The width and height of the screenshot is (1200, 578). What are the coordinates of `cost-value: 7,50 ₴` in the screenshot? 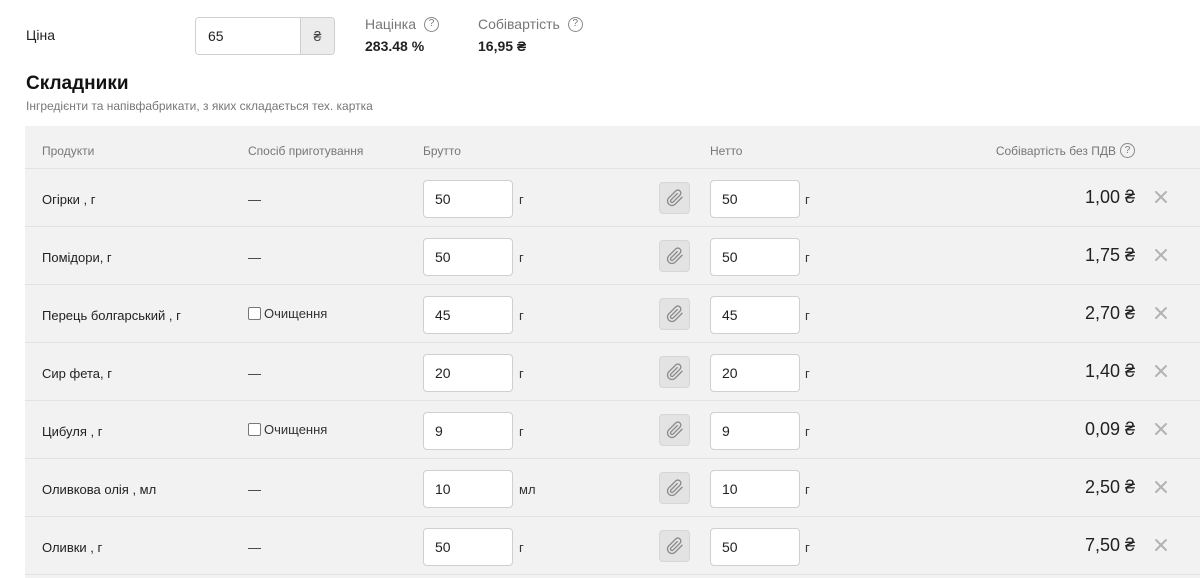 It's located at (1109, 545).